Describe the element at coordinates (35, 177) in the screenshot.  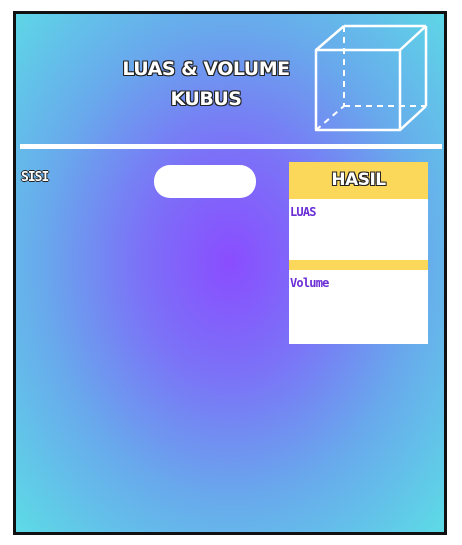
I see `side-label: SISI` at that location.